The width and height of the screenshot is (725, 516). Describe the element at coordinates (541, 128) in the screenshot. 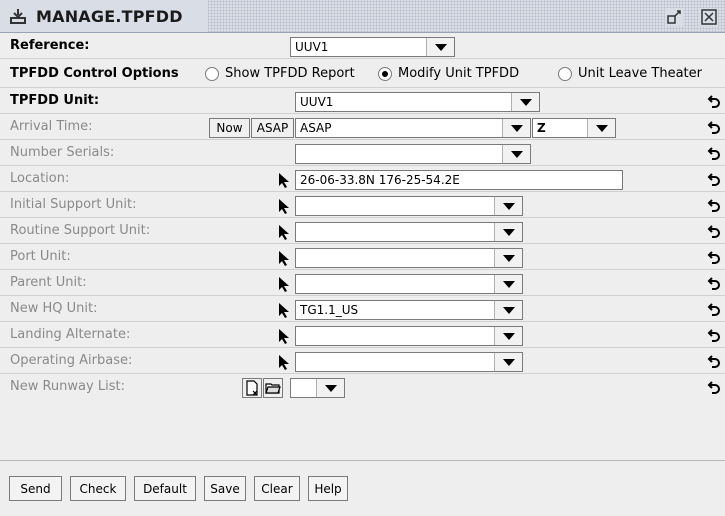

I see `timezone-value: Z` at that location.